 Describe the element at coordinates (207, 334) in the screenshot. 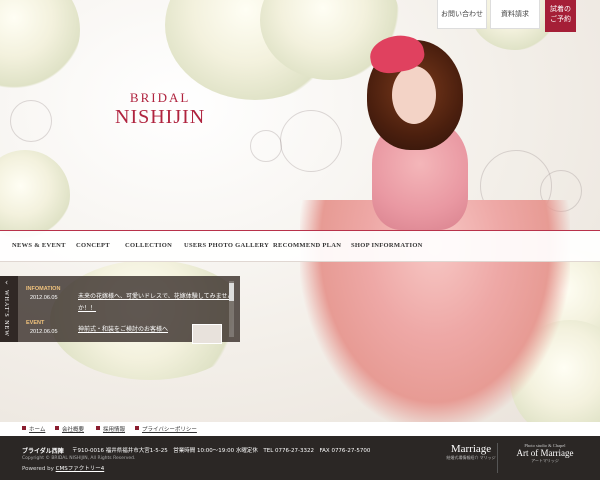

I see `news-thumbnail` at that location.